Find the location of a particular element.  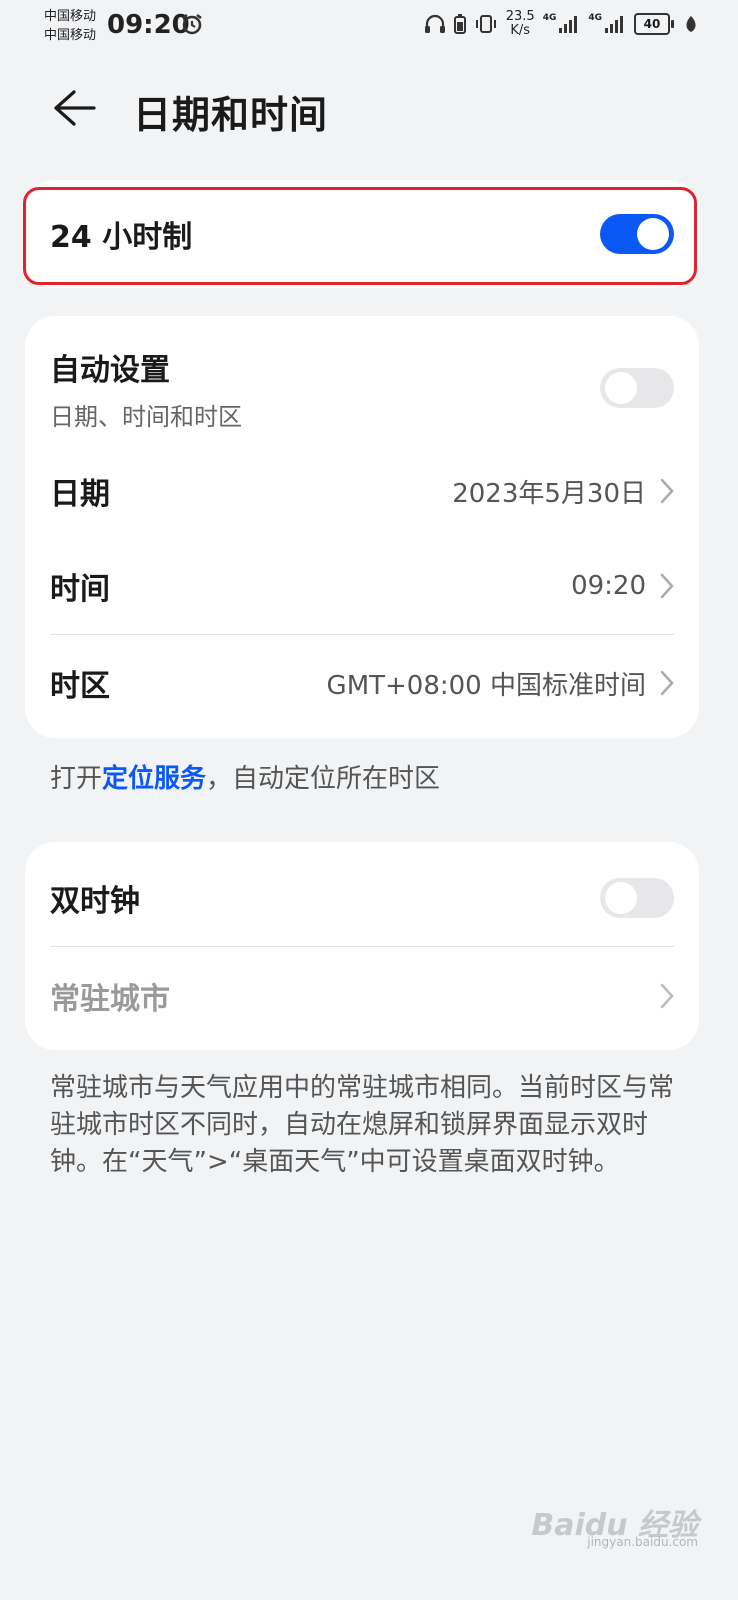

signal-1-icon is located at coordinates (568, 24).